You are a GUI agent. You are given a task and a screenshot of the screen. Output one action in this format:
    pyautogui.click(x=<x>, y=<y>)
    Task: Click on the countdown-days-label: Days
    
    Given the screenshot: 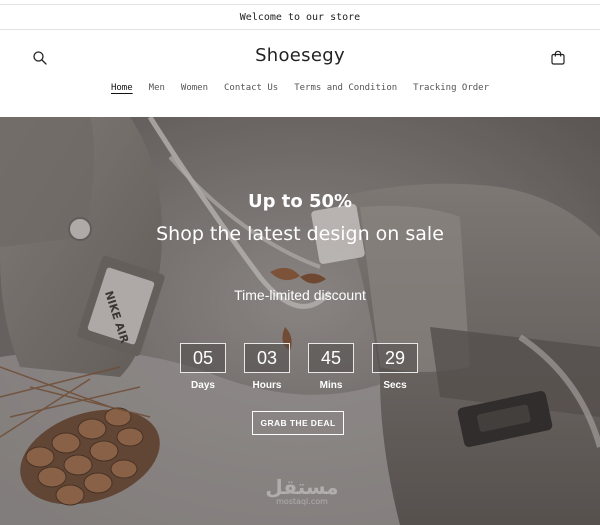 What is the action you would take?
    pyautogui.click(x=203, y=385)
    